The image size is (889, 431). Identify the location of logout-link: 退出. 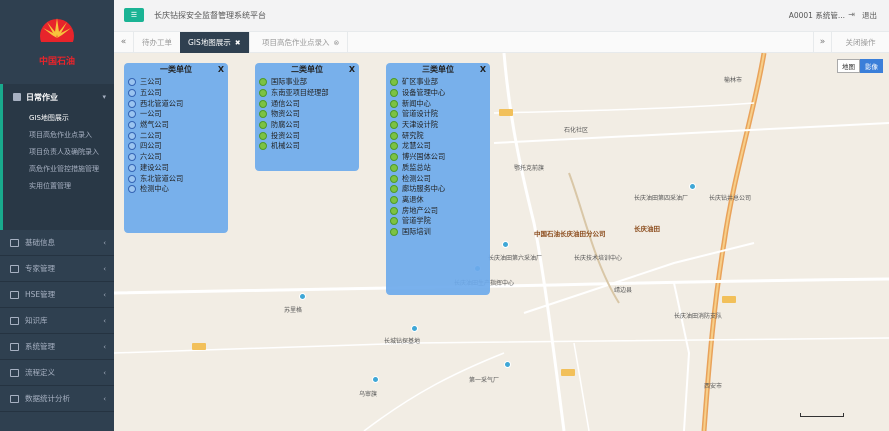
(869, 15).